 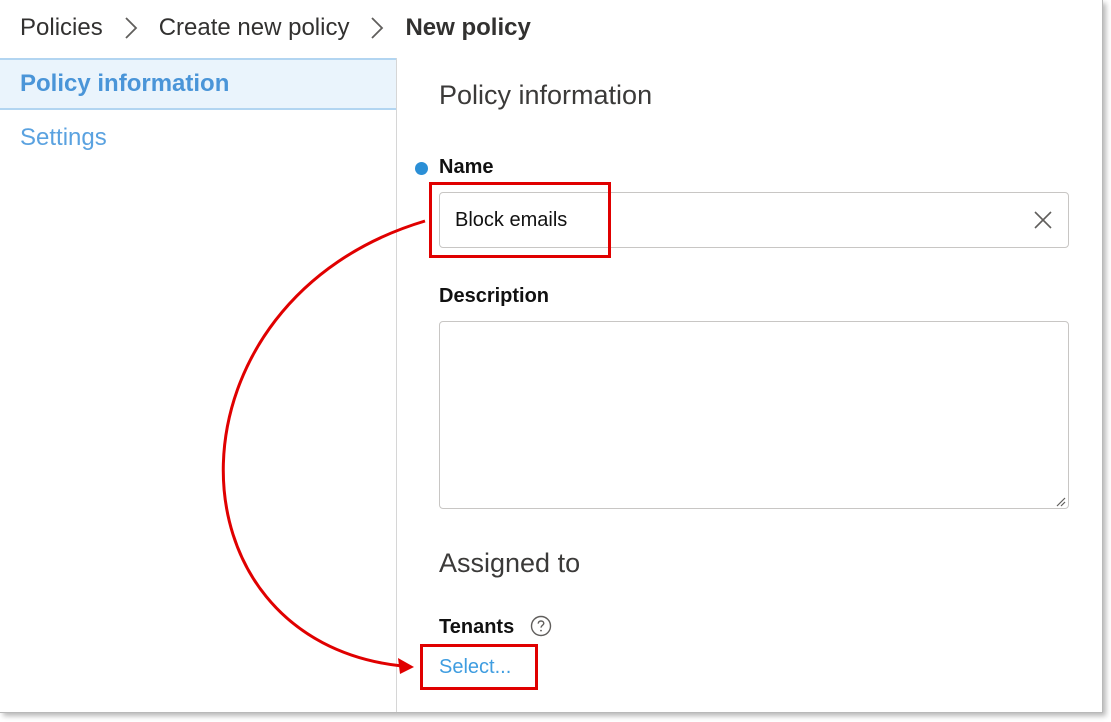 What do you see at coordinates (477, 627) in the screenshot?
I see `tenants-label: Tenants` at bounding box center [477, 627].